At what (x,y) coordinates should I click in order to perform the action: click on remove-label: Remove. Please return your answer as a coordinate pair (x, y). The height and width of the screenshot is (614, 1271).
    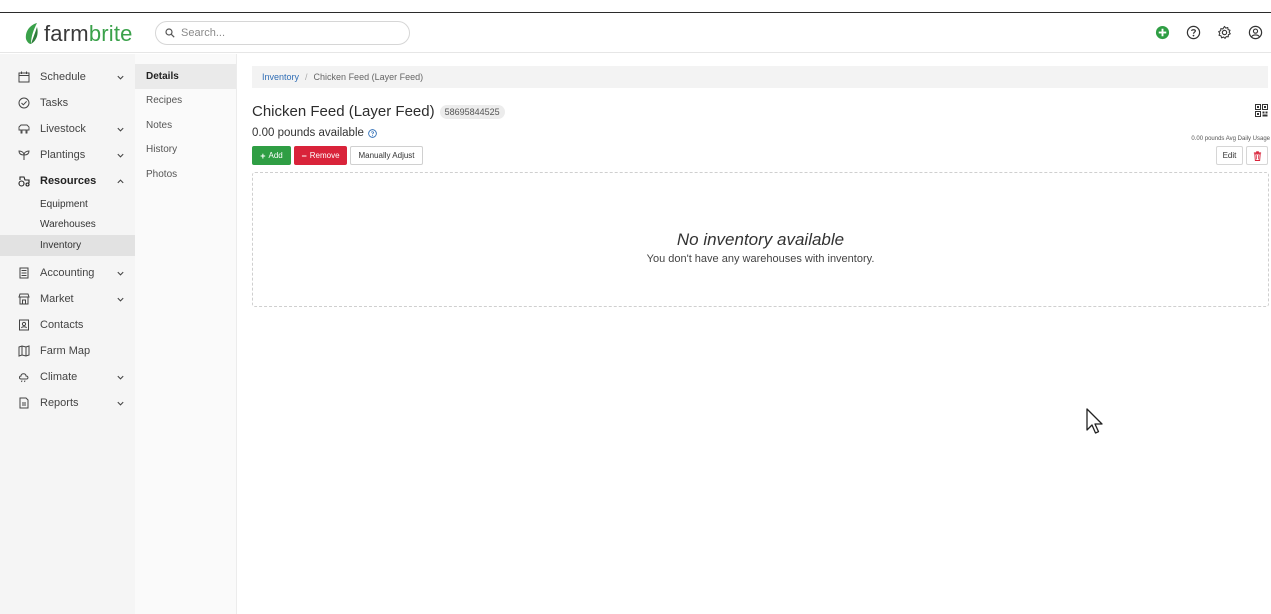
    Looking at the image, I should click on (324, 155).